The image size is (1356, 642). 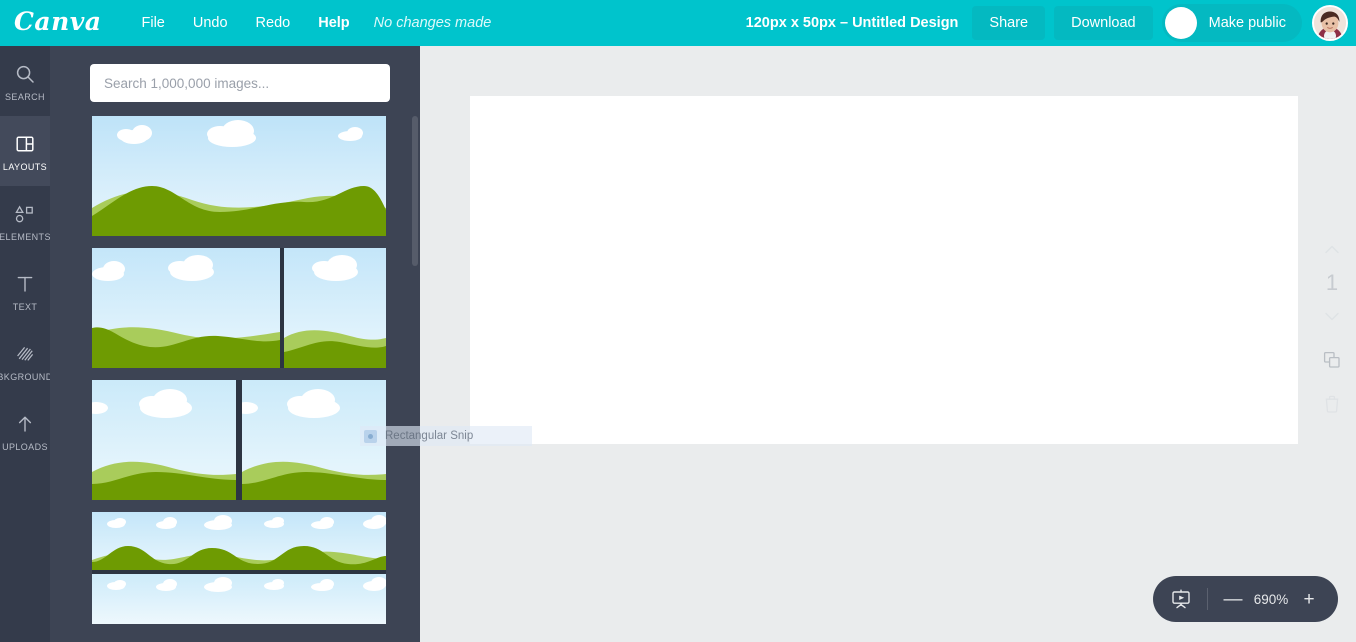 What do you see at coordinates (25, 144) in the screenshot?
I see `layouts-icon` at bounding box center [25, 144].